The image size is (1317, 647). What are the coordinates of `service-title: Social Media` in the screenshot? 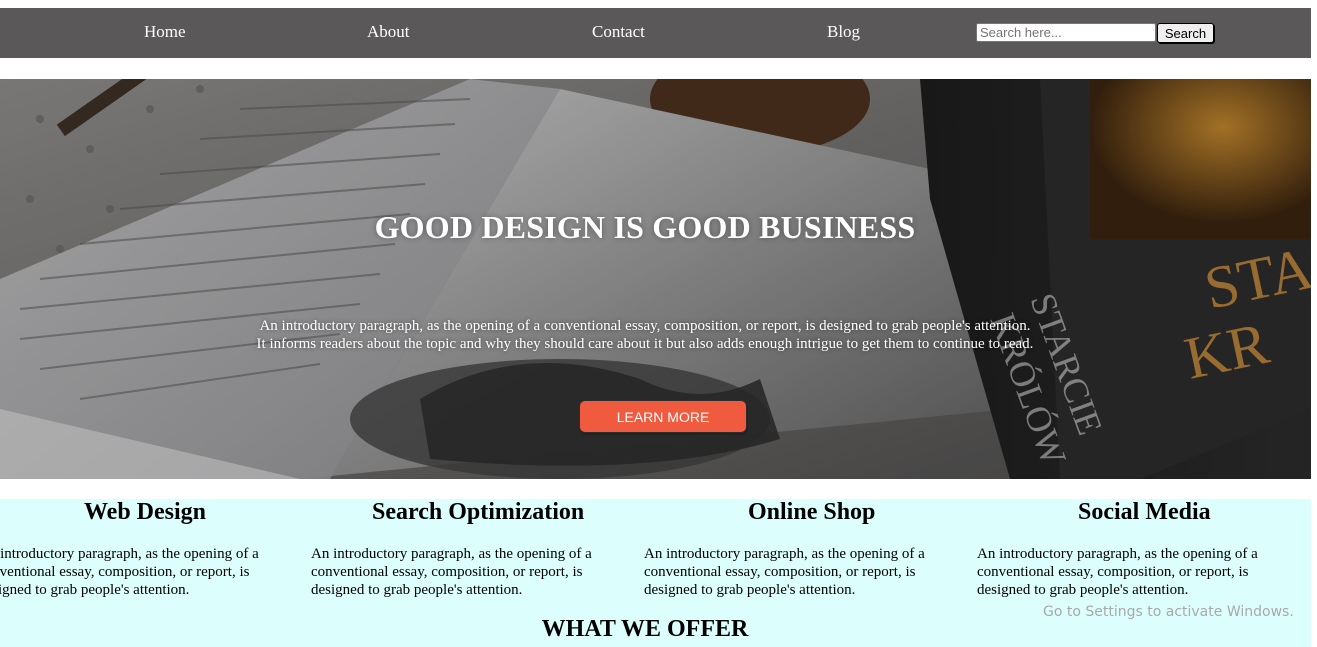 It's located at (1144, 512).